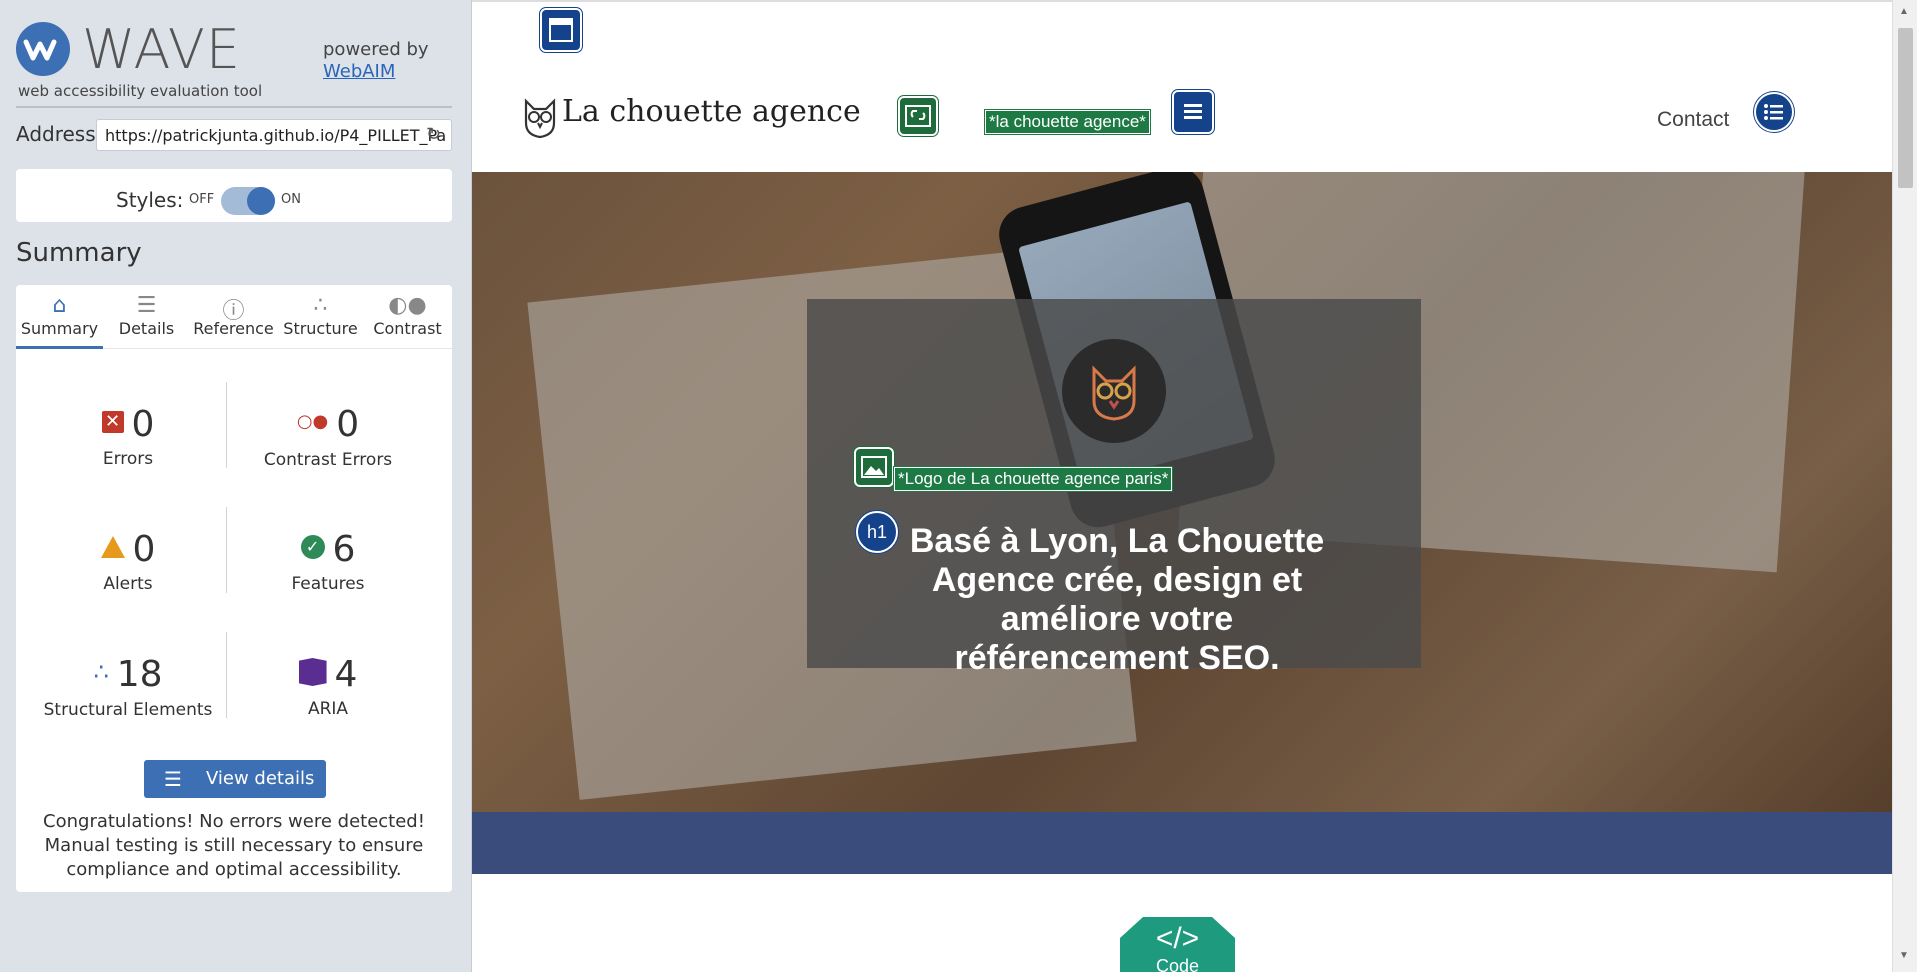 The height and width of the screenshot is (972, 1917). What do you see at coordinates (918, 116) in the screenshot?
I see `linked-image-icon` at bounding box center [918, 116].